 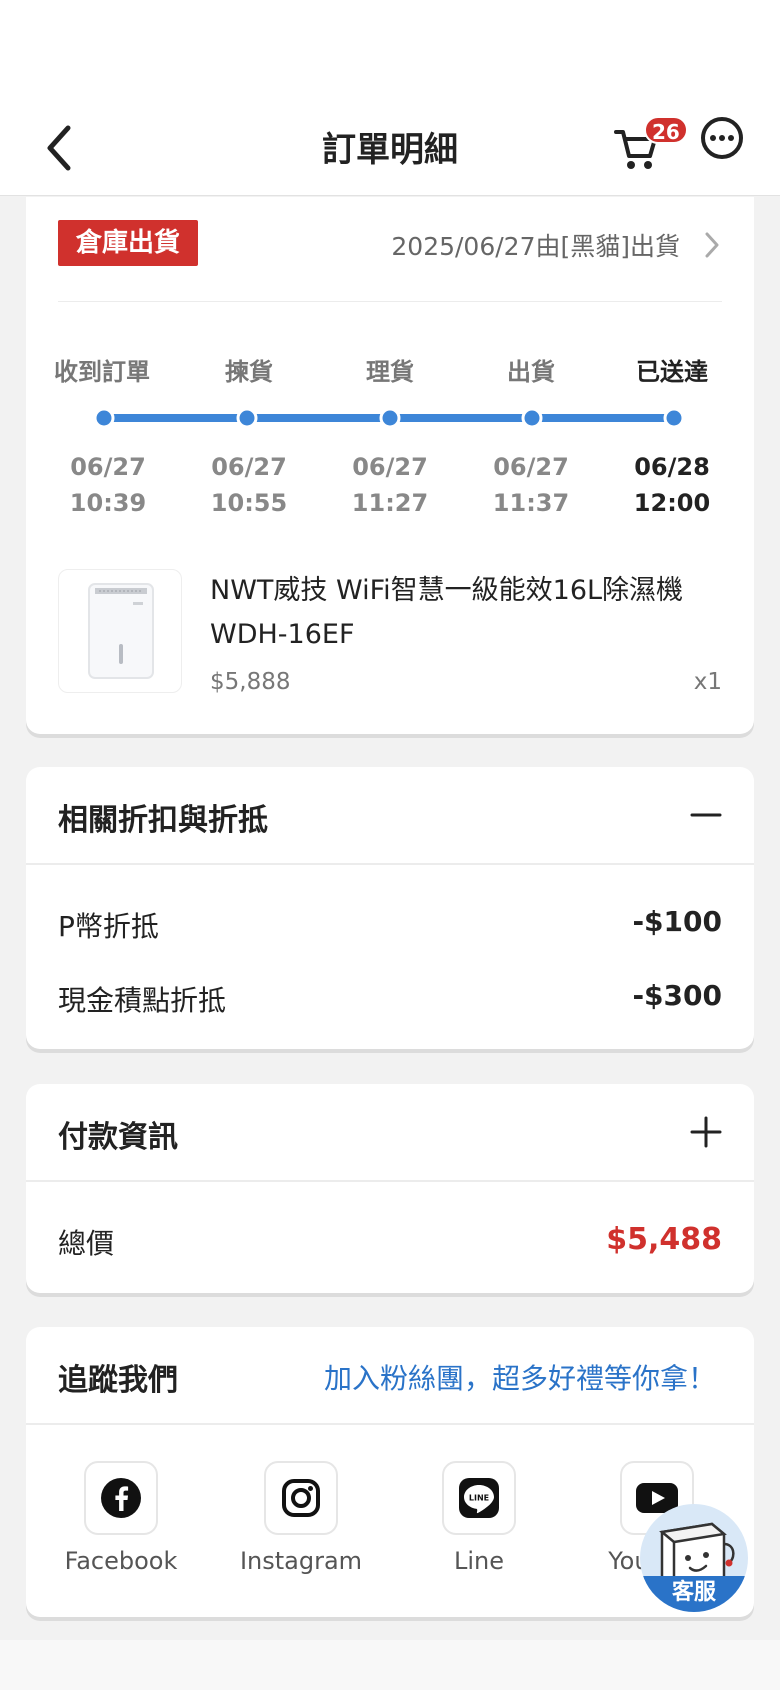 What do you see at coordinates (390, 925) in the screenshot?
I see `discount-row: P幣折抵 -$100` at bounding box center [390, 925].